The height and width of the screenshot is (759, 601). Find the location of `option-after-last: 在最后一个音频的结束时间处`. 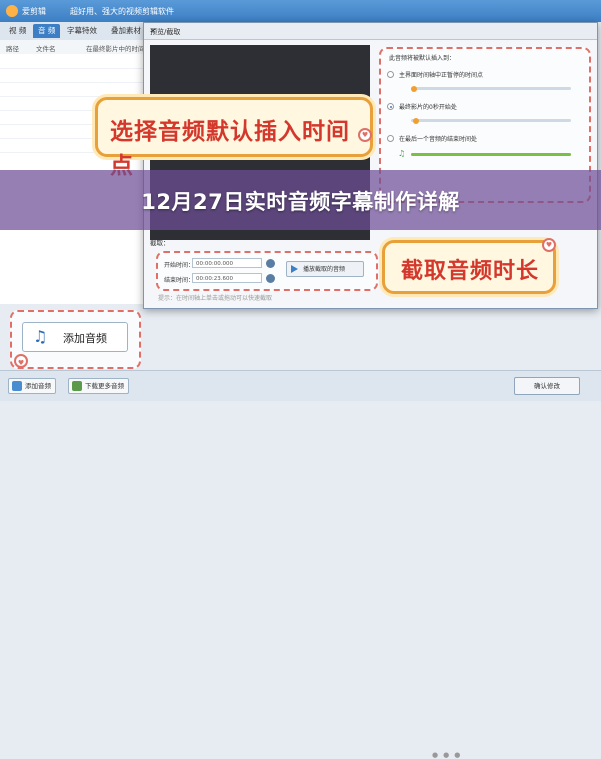

option-after-last: 在最后一个音频的结束时间处 is located at coordinates (438, 139).